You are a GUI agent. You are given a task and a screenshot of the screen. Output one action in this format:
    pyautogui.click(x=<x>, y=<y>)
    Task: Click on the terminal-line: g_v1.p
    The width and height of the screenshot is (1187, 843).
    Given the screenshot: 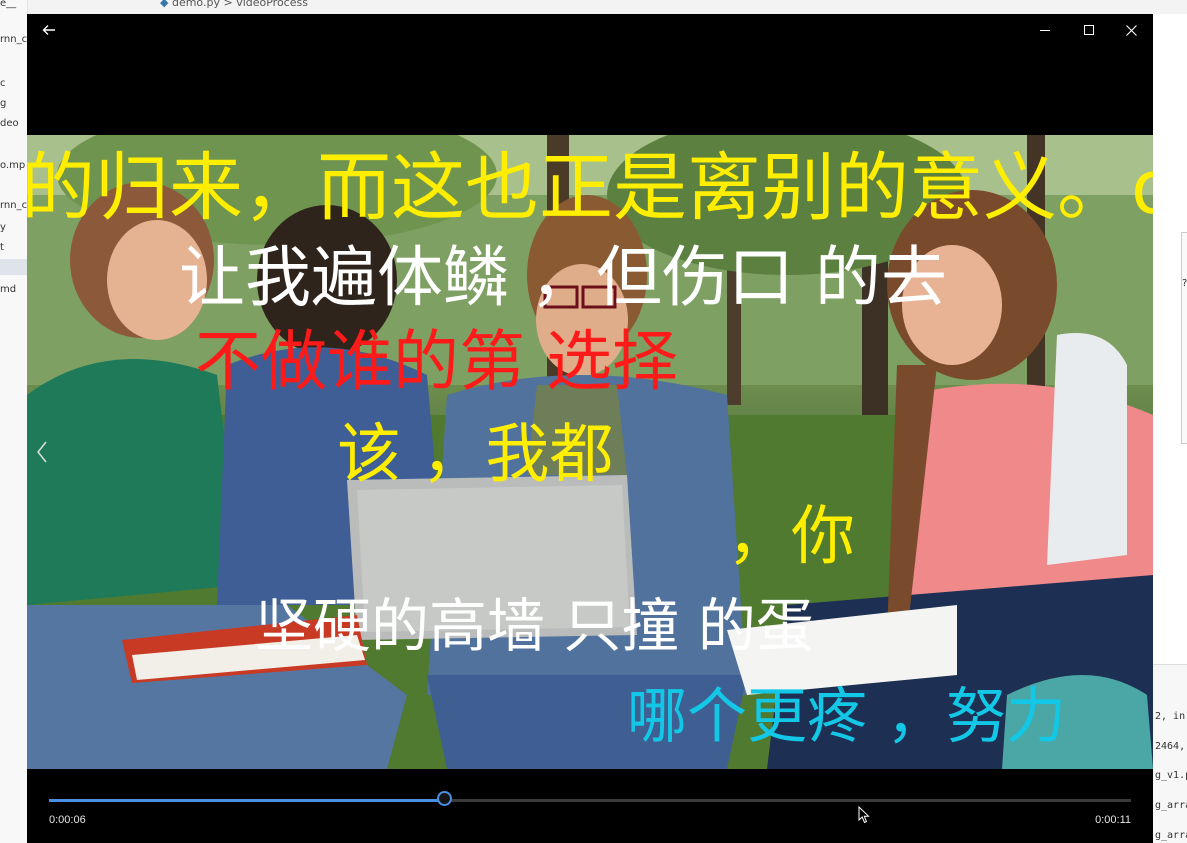 What is the action you would take?
    pyautogui.click(x=1171, y=775)
    